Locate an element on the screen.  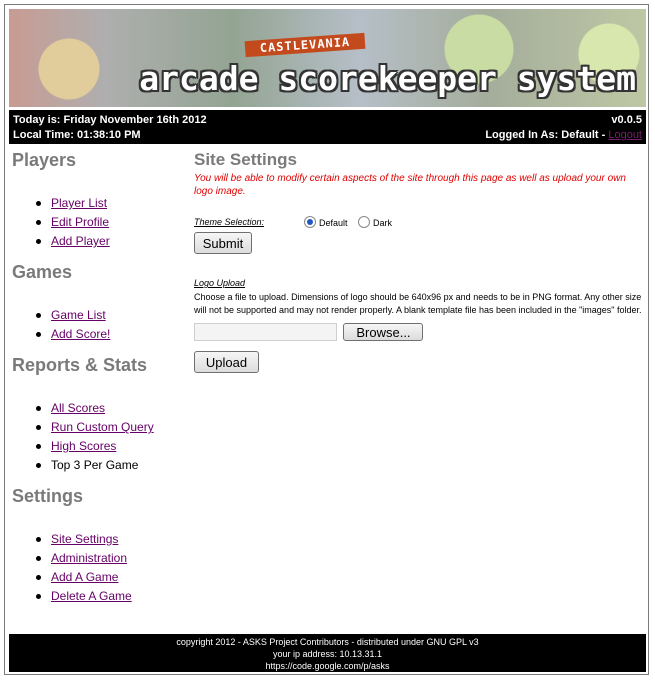
sidebar-item-player-list: Player List is located at coordinates (99, 203).